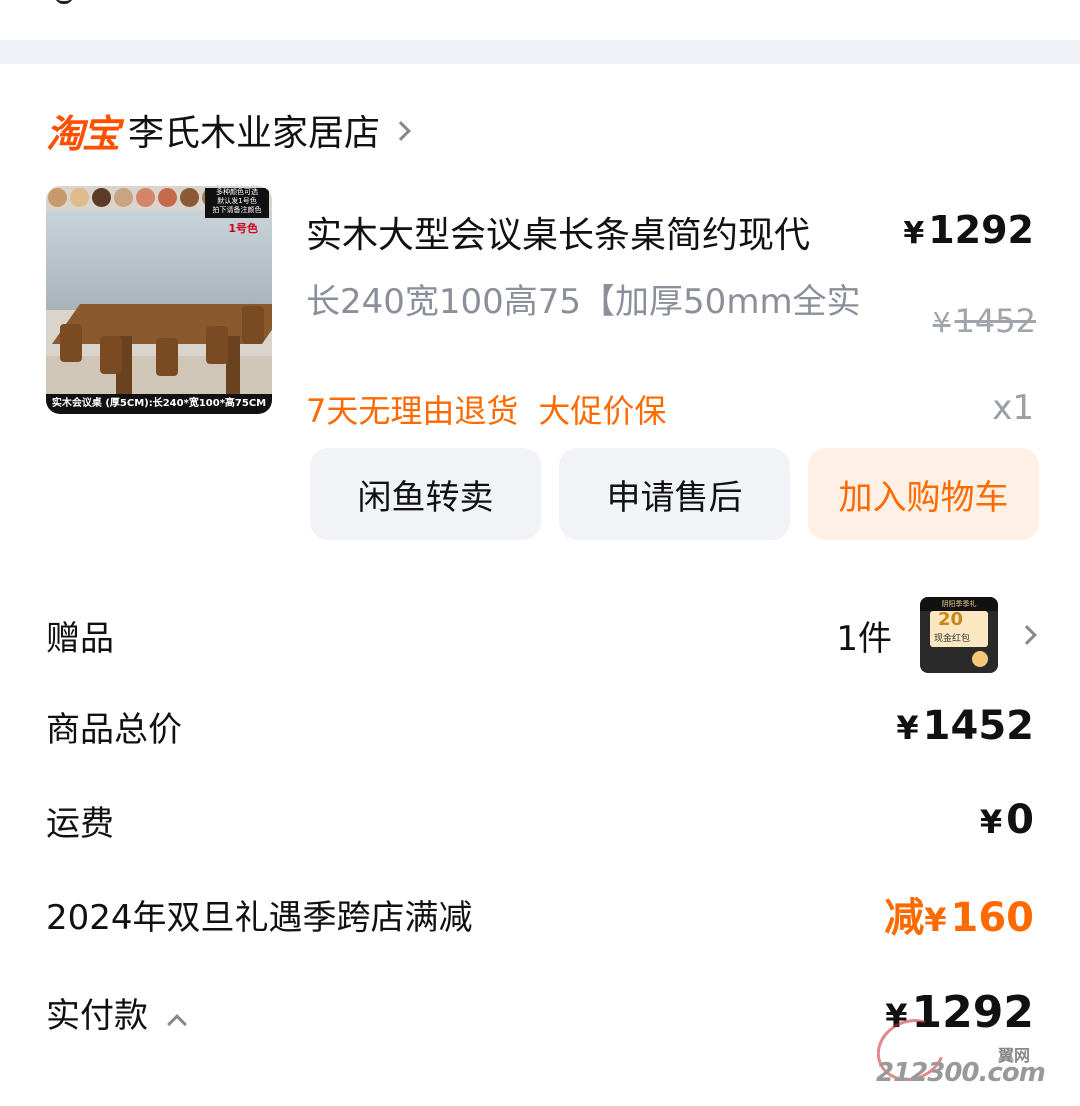  What do you see at coordinates (904, 918) in the screenshot?
I see `discount-prefix: 减` at bounding box center [904, 918].